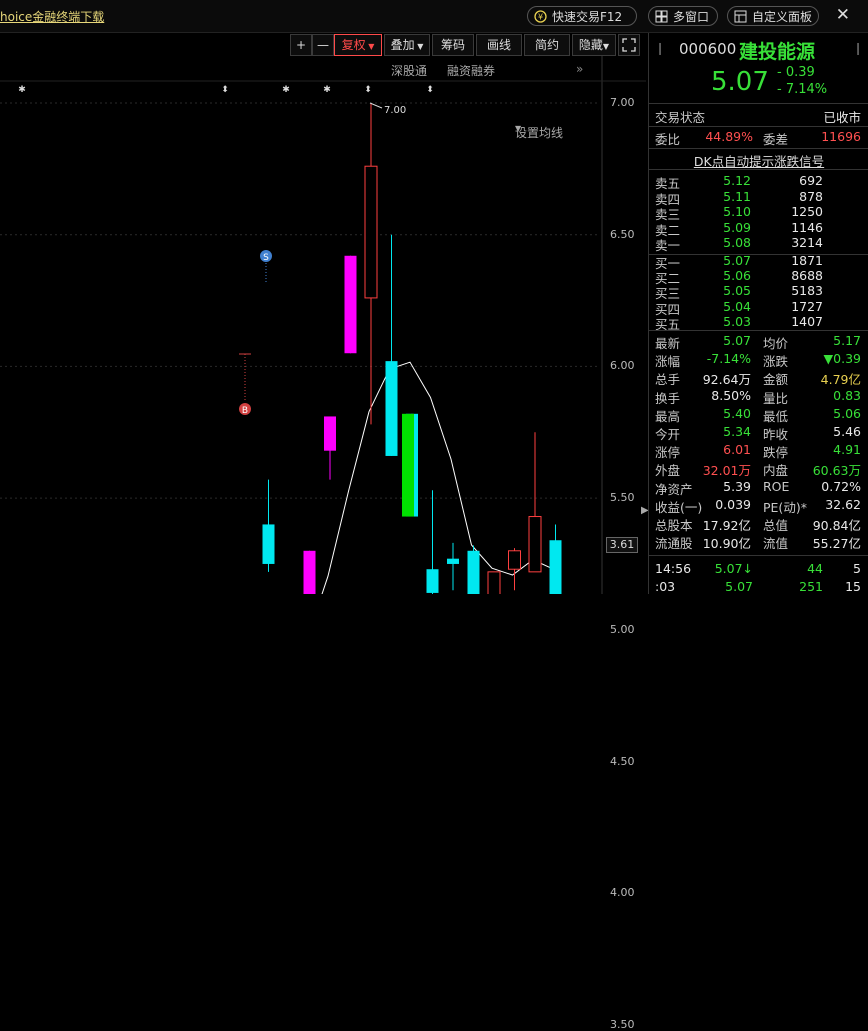 This screenshot has height=1031, width=868. I want to click on tick-price: 5.07↓, so click(733, 568).